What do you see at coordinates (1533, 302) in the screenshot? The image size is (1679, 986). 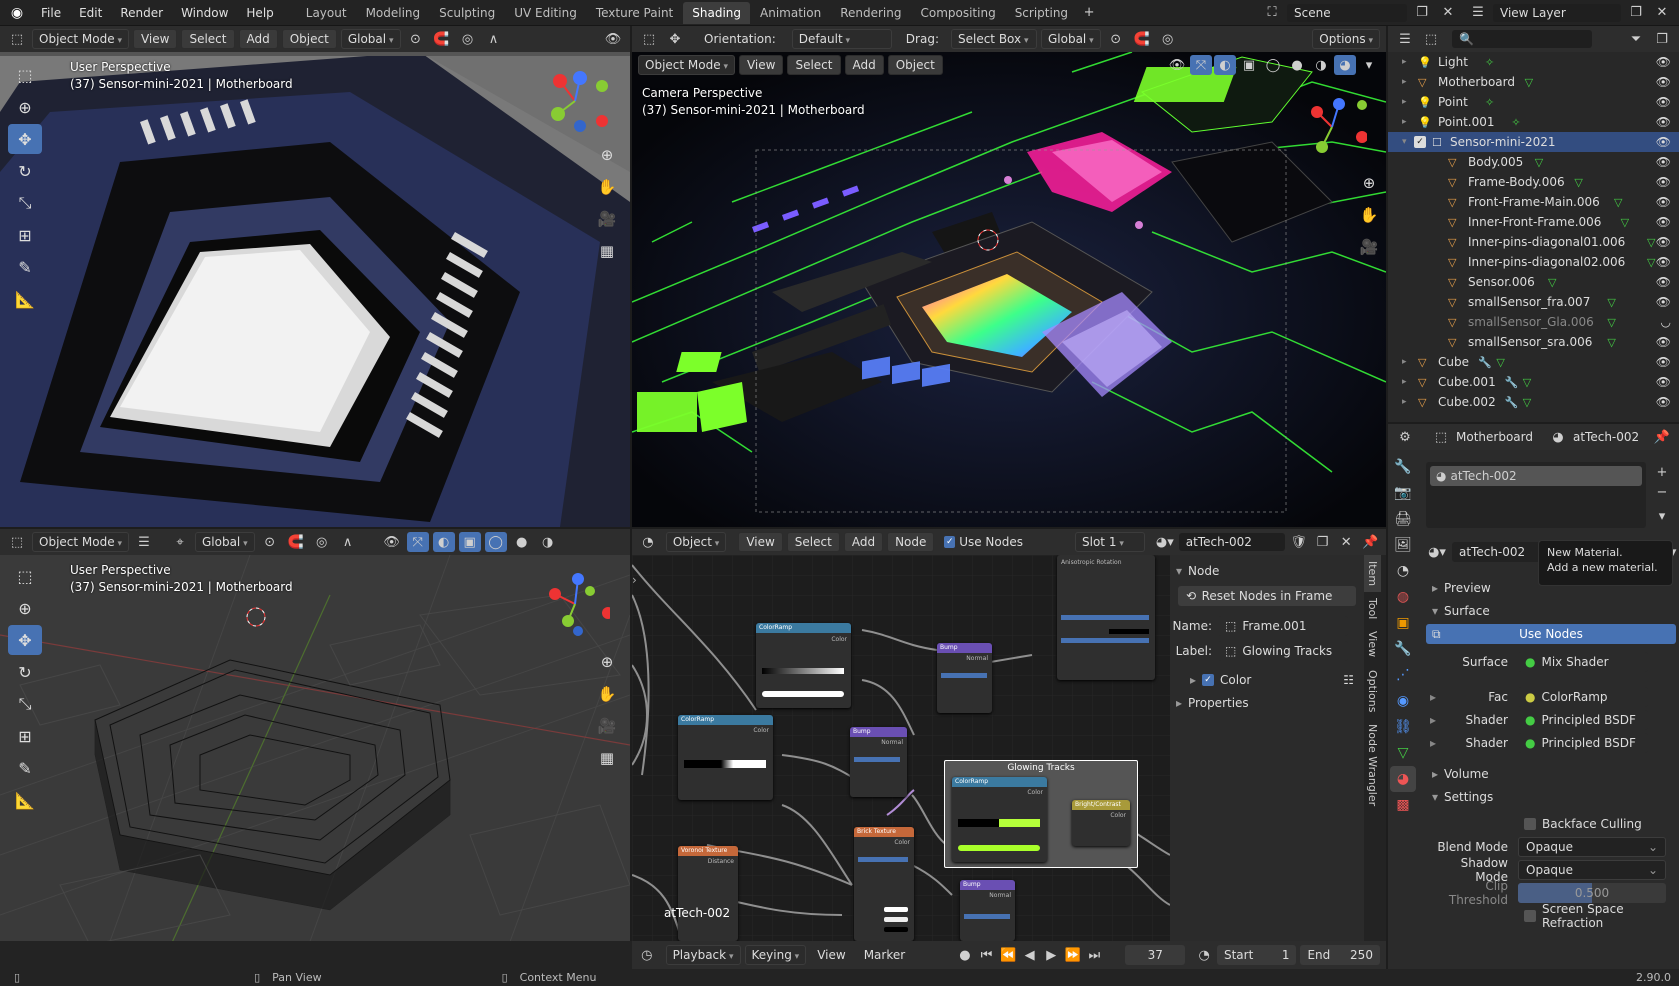 I see `outliner-item: ▽ smallSensor_fra.007 ▽ 👁` at bounding box center [1533, 302].